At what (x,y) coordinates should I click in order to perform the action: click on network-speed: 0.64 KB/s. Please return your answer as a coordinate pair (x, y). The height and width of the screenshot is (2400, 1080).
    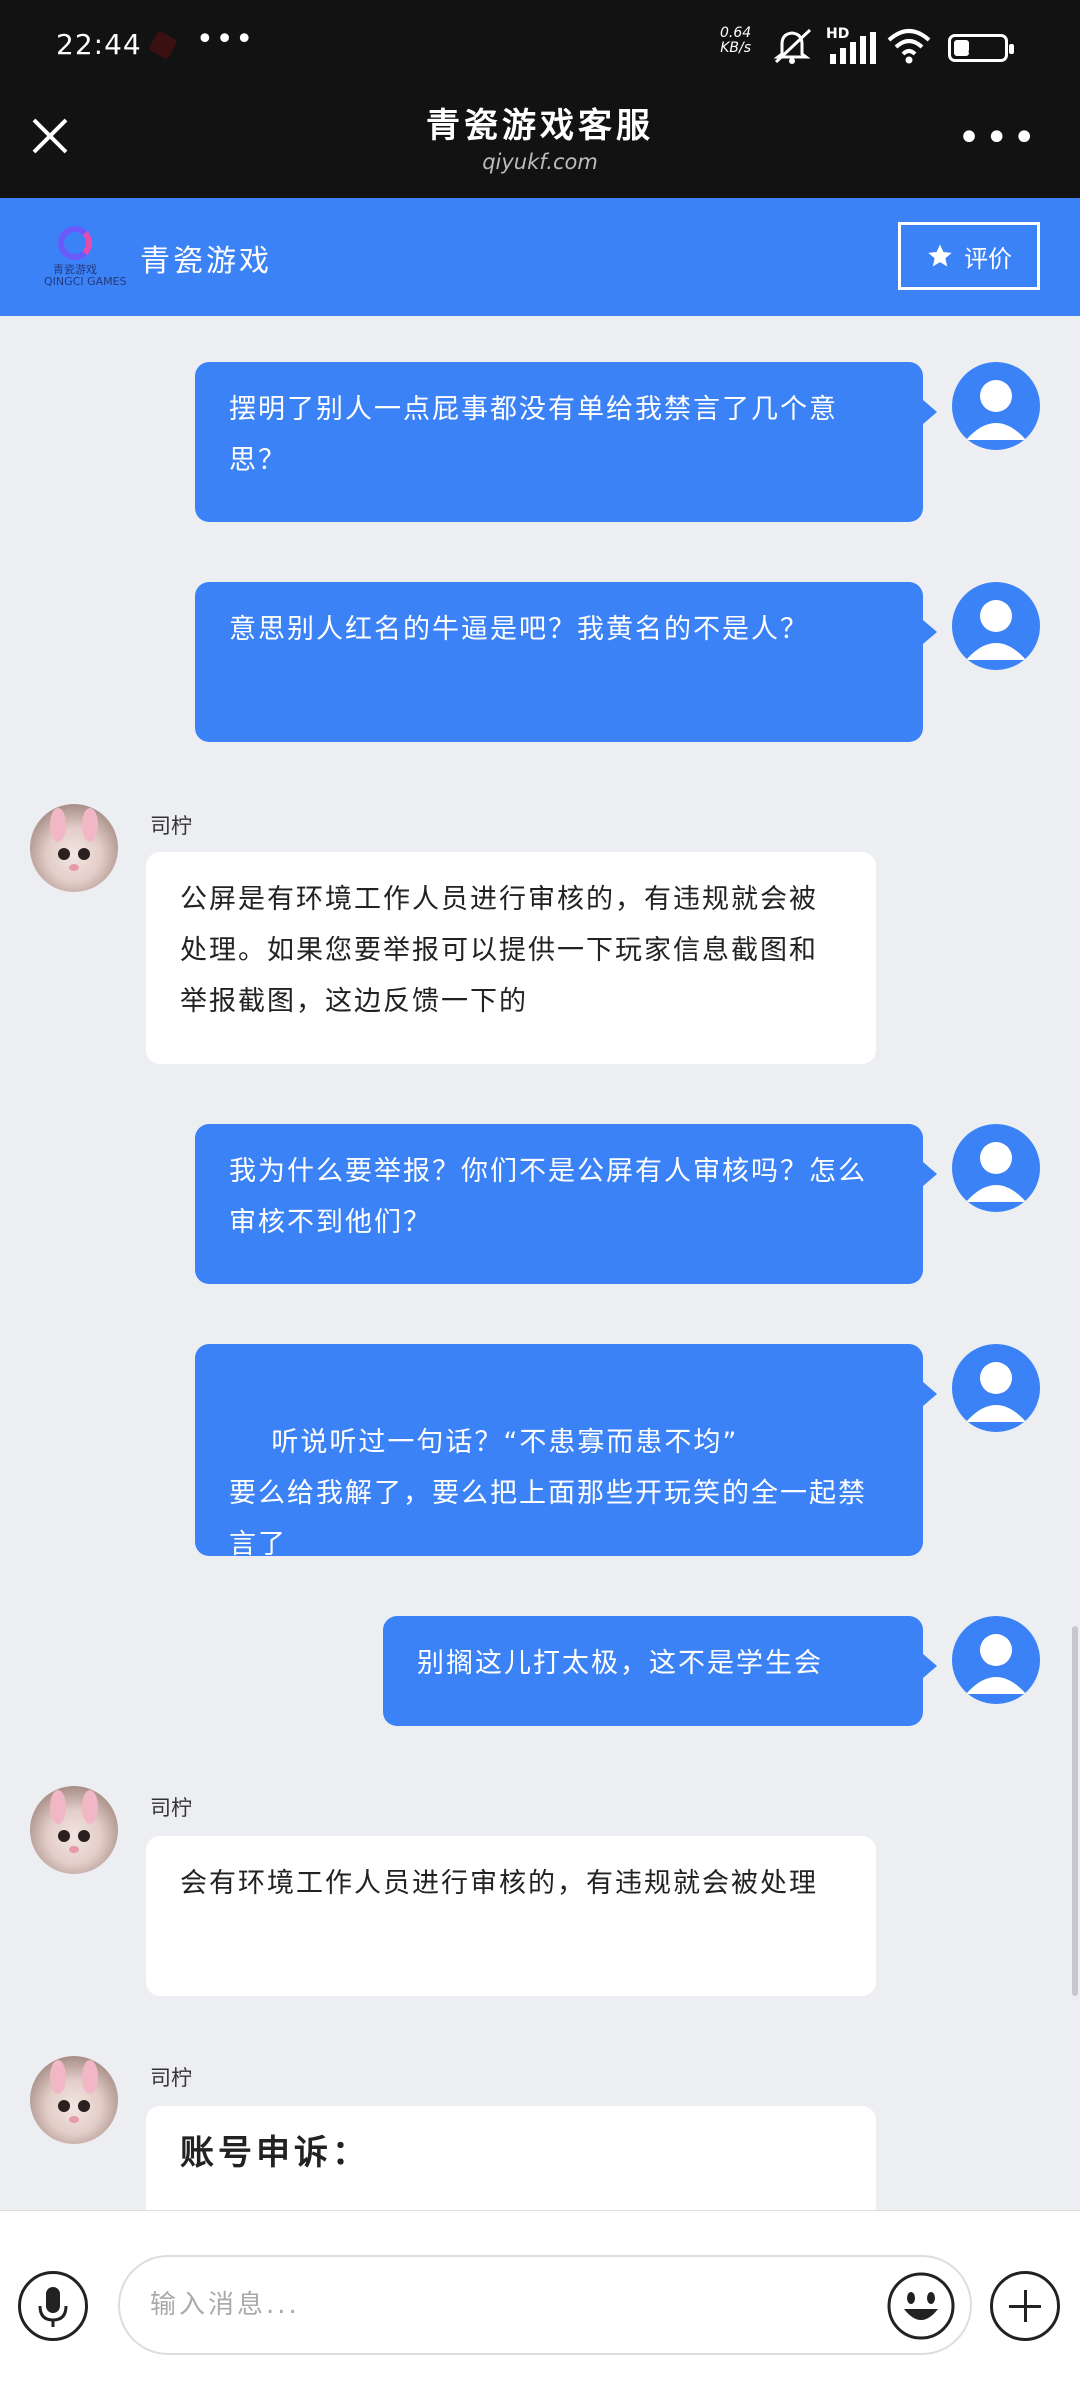
    Looking at the image, I should click on (736, 40).